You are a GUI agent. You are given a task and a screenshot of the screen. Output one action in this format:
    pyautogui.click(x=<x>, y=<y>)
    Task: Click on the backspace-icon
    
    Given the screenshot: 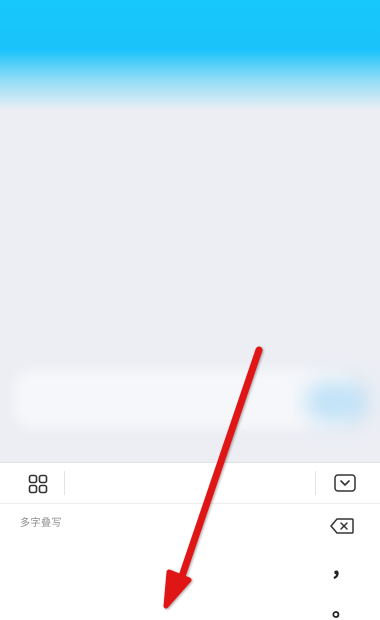 What is the action you would take?
    pyautogui.click(x=342, y=526)
    